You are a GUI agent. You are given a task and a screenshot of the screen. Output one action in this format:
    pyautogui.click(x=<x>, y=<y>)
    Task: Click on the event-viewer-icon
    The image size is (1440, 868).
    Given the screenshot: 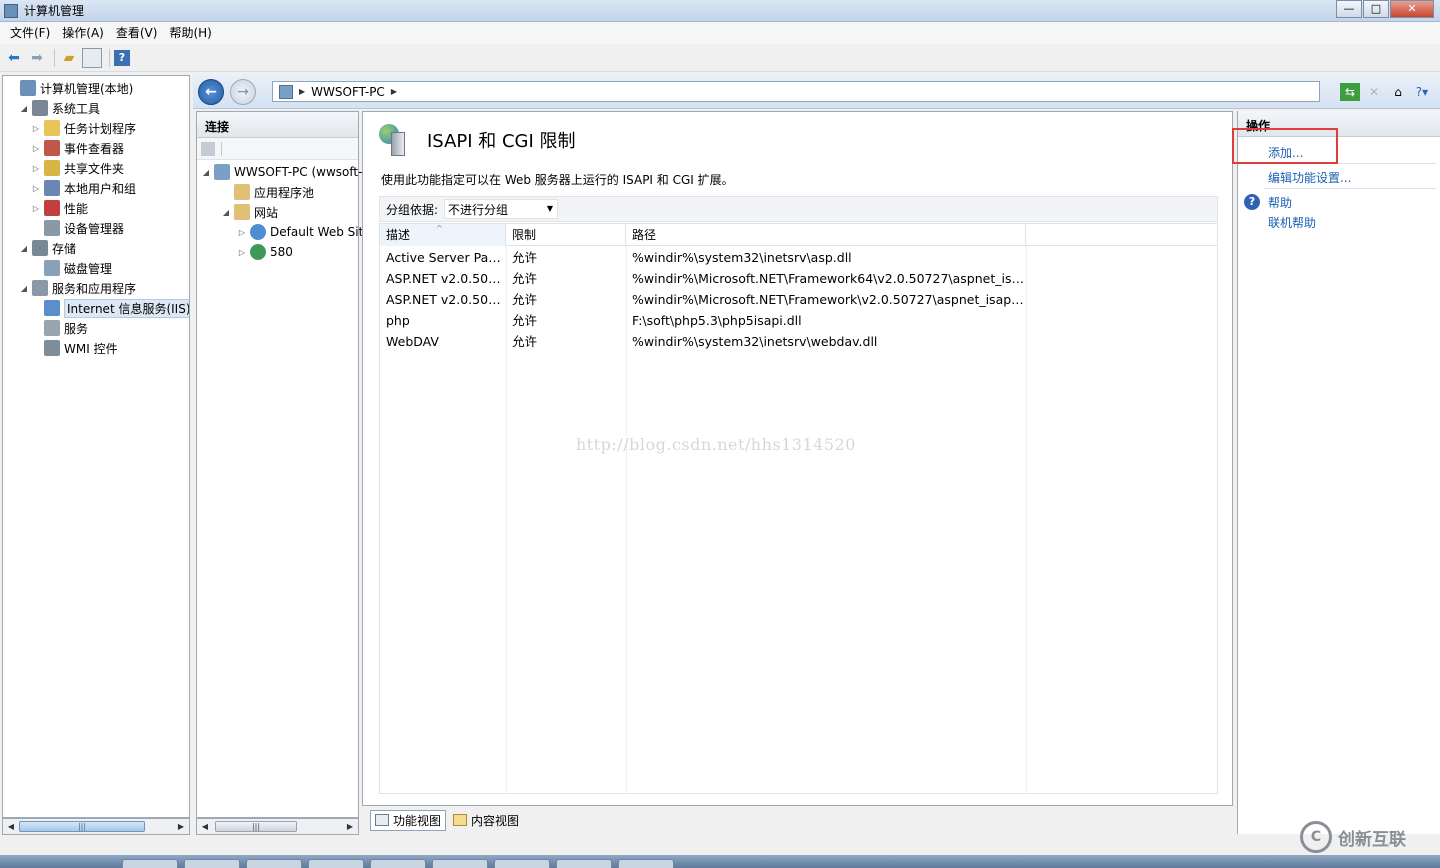 What is the action you would take?
    pyautogui.click(x=52, y=148)
    